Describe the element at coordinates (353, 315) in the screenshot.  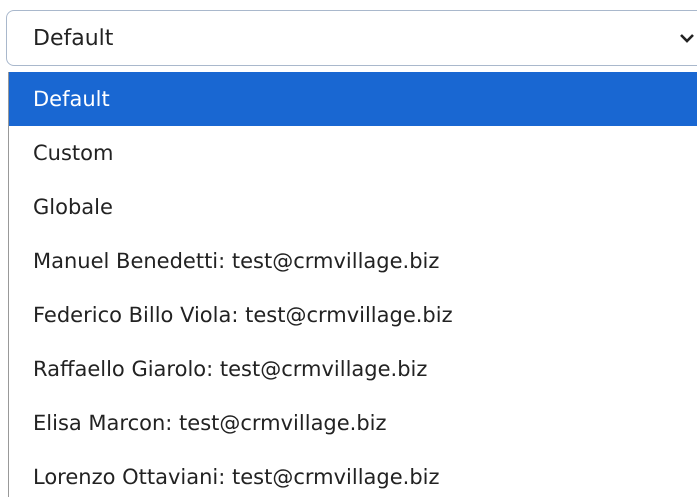
I see `dropdown-option: Federico Billo Viola: test@crmvillage.biz` at that location.